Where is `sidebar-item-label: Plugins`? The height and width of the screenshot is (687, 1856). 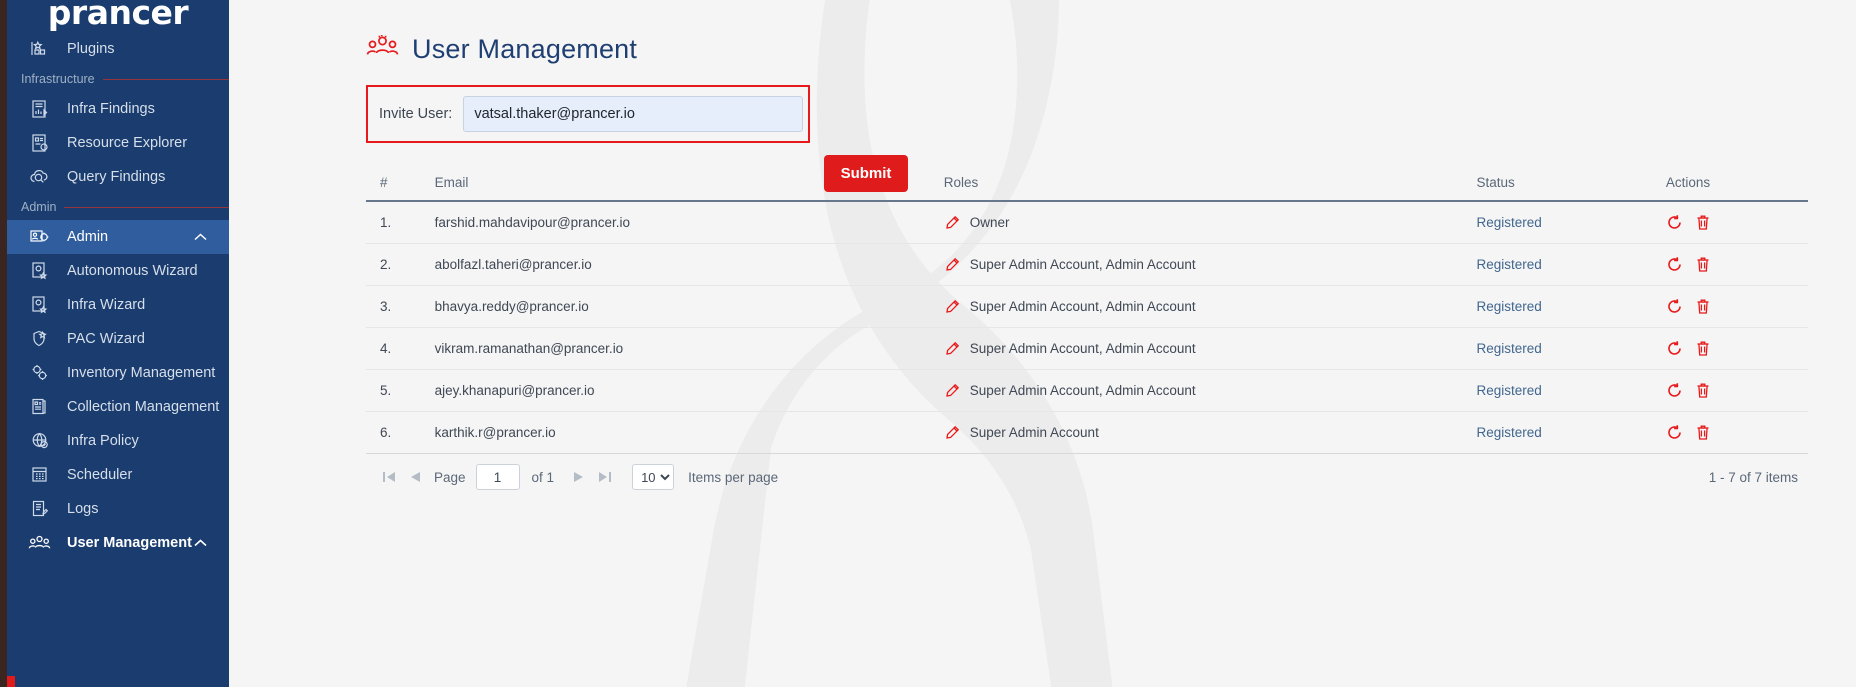 sidebar-item-label: Plugins is located at coordinates (91, 49).